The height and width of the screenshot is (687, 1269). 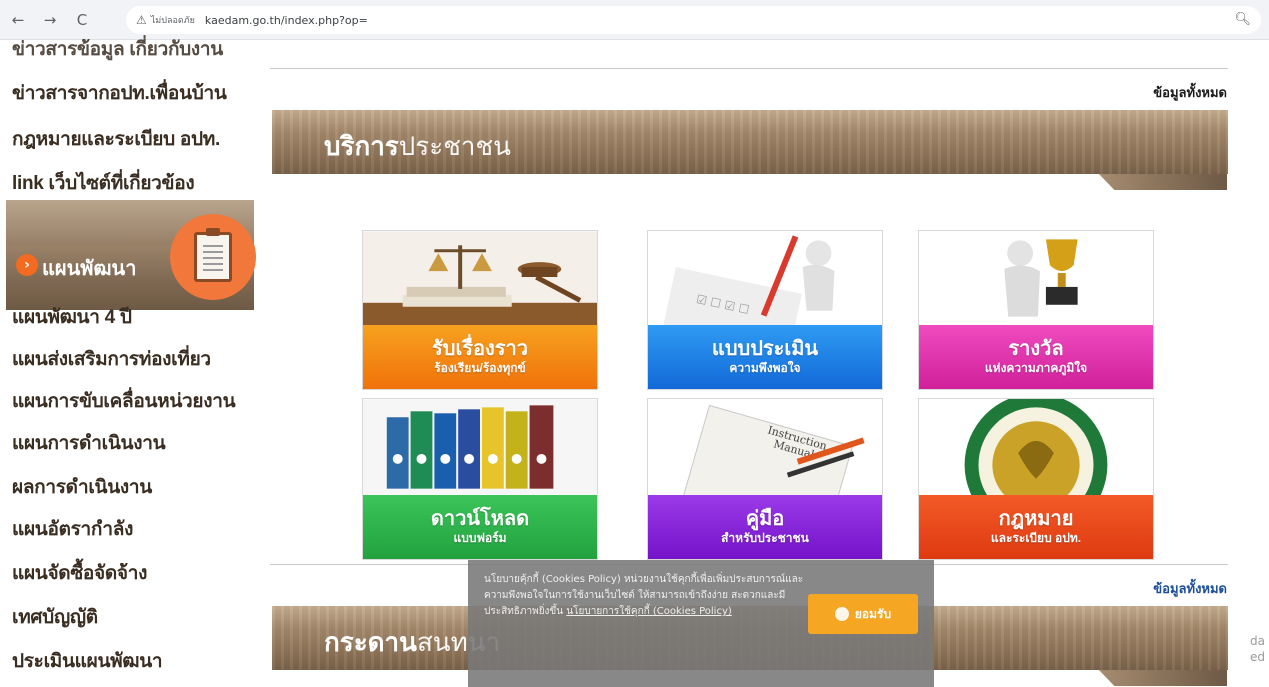 What do you see at coordinates (750, 142) in the screenshot?
I see `section-header-services: บริการประชาชน` at bounding box center [750, 142].